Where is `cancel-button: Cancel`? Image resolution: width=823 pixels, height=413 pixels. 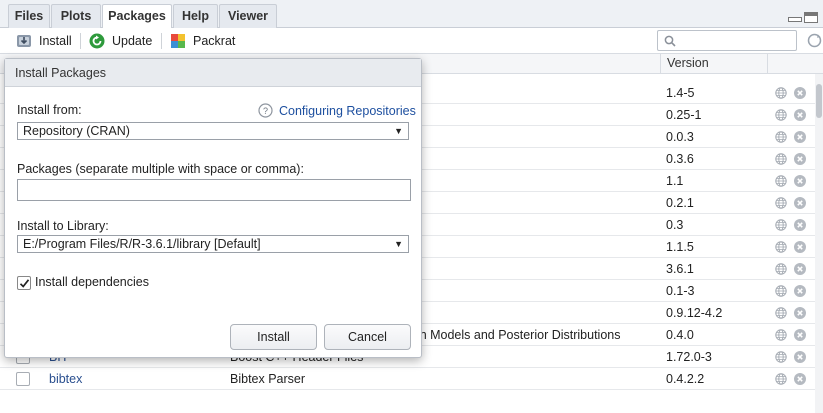
cancel-button: Cancel is located at coordinates (367, 337).